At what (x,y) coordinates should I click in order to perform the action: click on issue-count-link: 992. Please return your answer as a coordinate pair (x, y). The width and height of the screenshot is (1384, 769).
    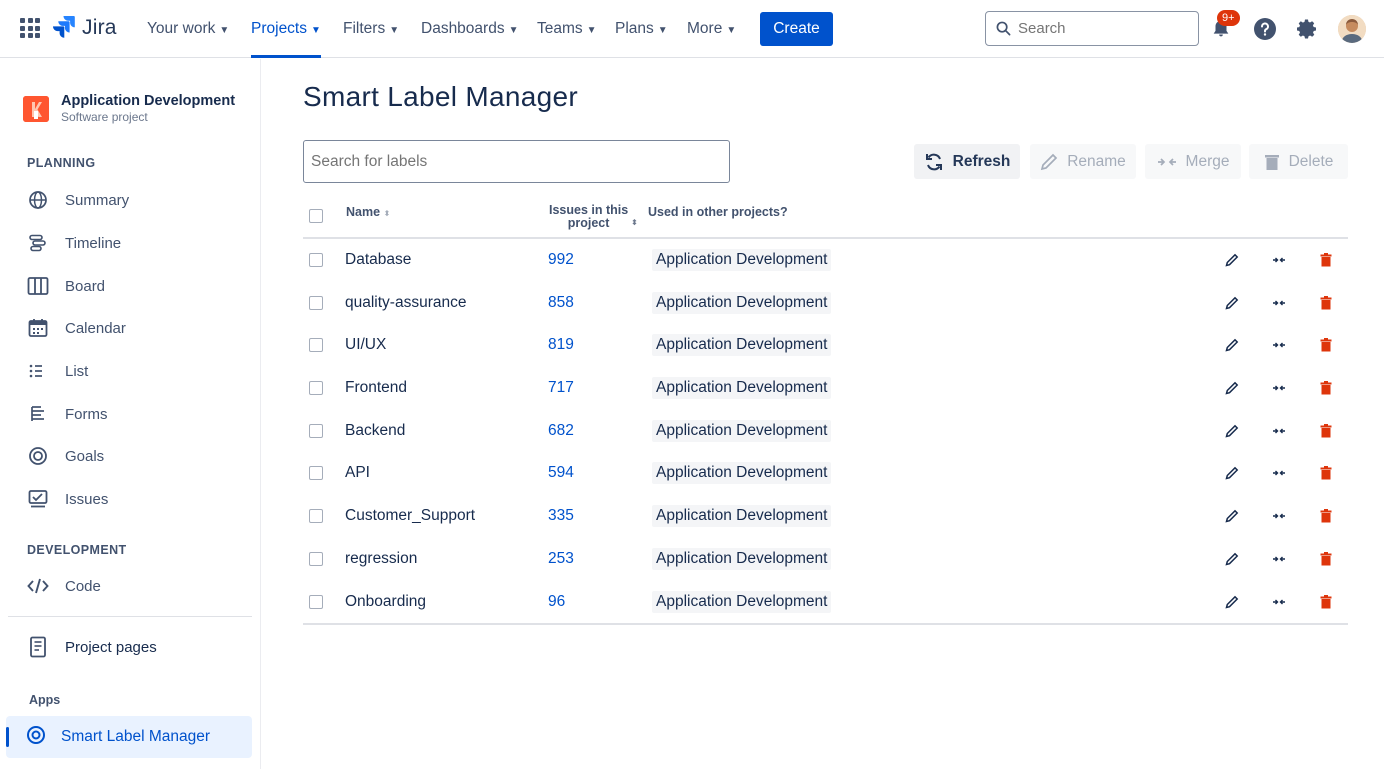
    Looking at the image, I should click on (561, 260).